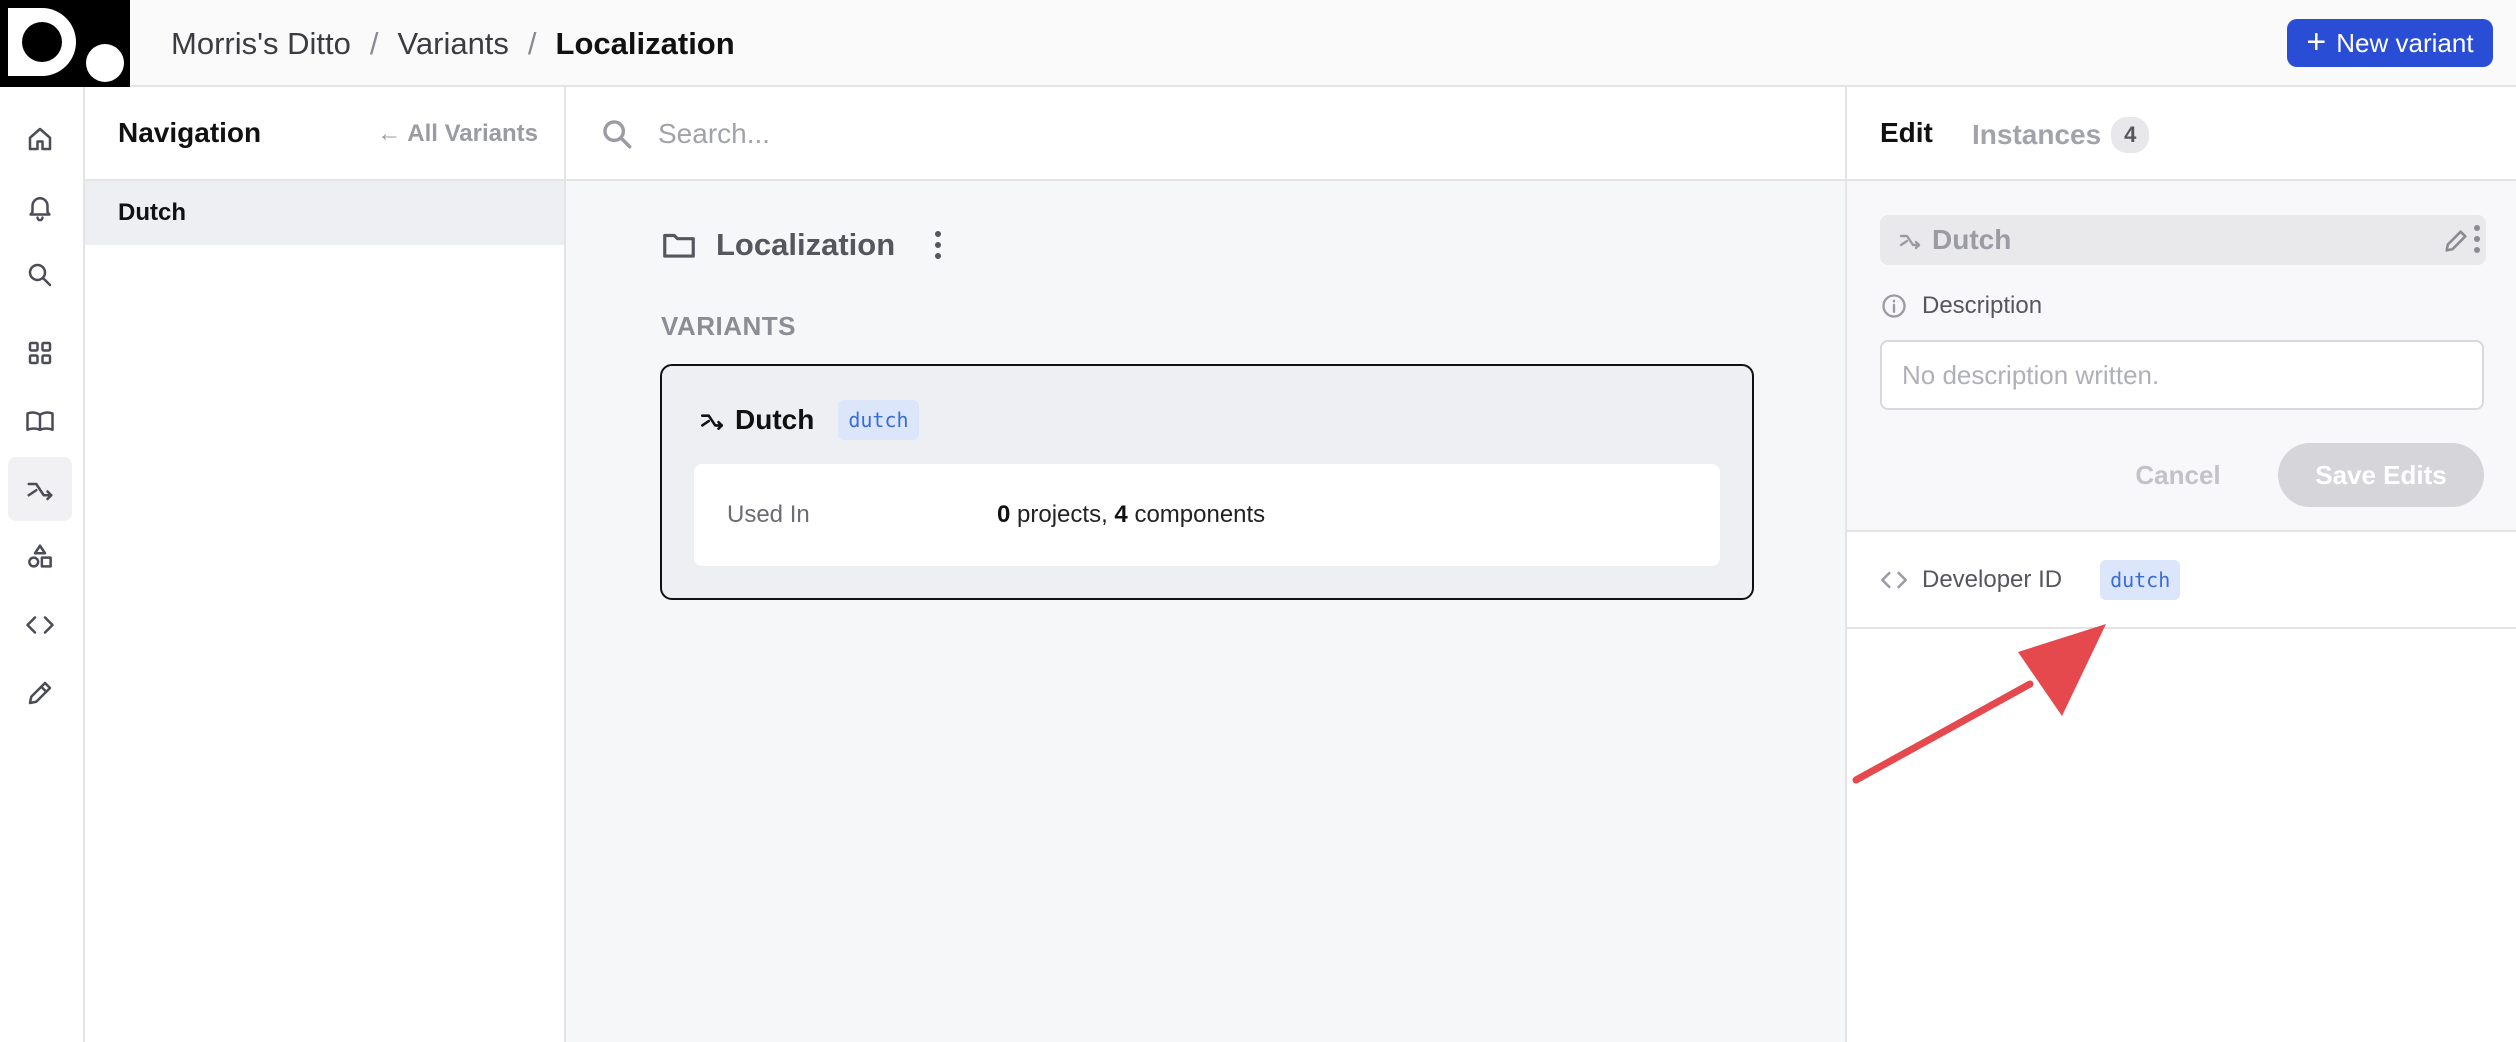  Describe the element at coordinates (2181, 134) in the screenshot. I see `details-tabs: Edit Instances 4` at that location.